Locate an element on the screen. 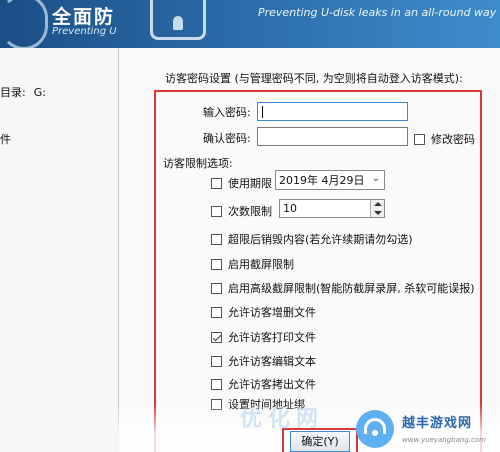 Image resolution: width=500 pixels, height=452 pixels. option-label: 启用高级截屏限制(智能防截屏录屏, 杀软可能误报) is located at coordinates (351, 288).